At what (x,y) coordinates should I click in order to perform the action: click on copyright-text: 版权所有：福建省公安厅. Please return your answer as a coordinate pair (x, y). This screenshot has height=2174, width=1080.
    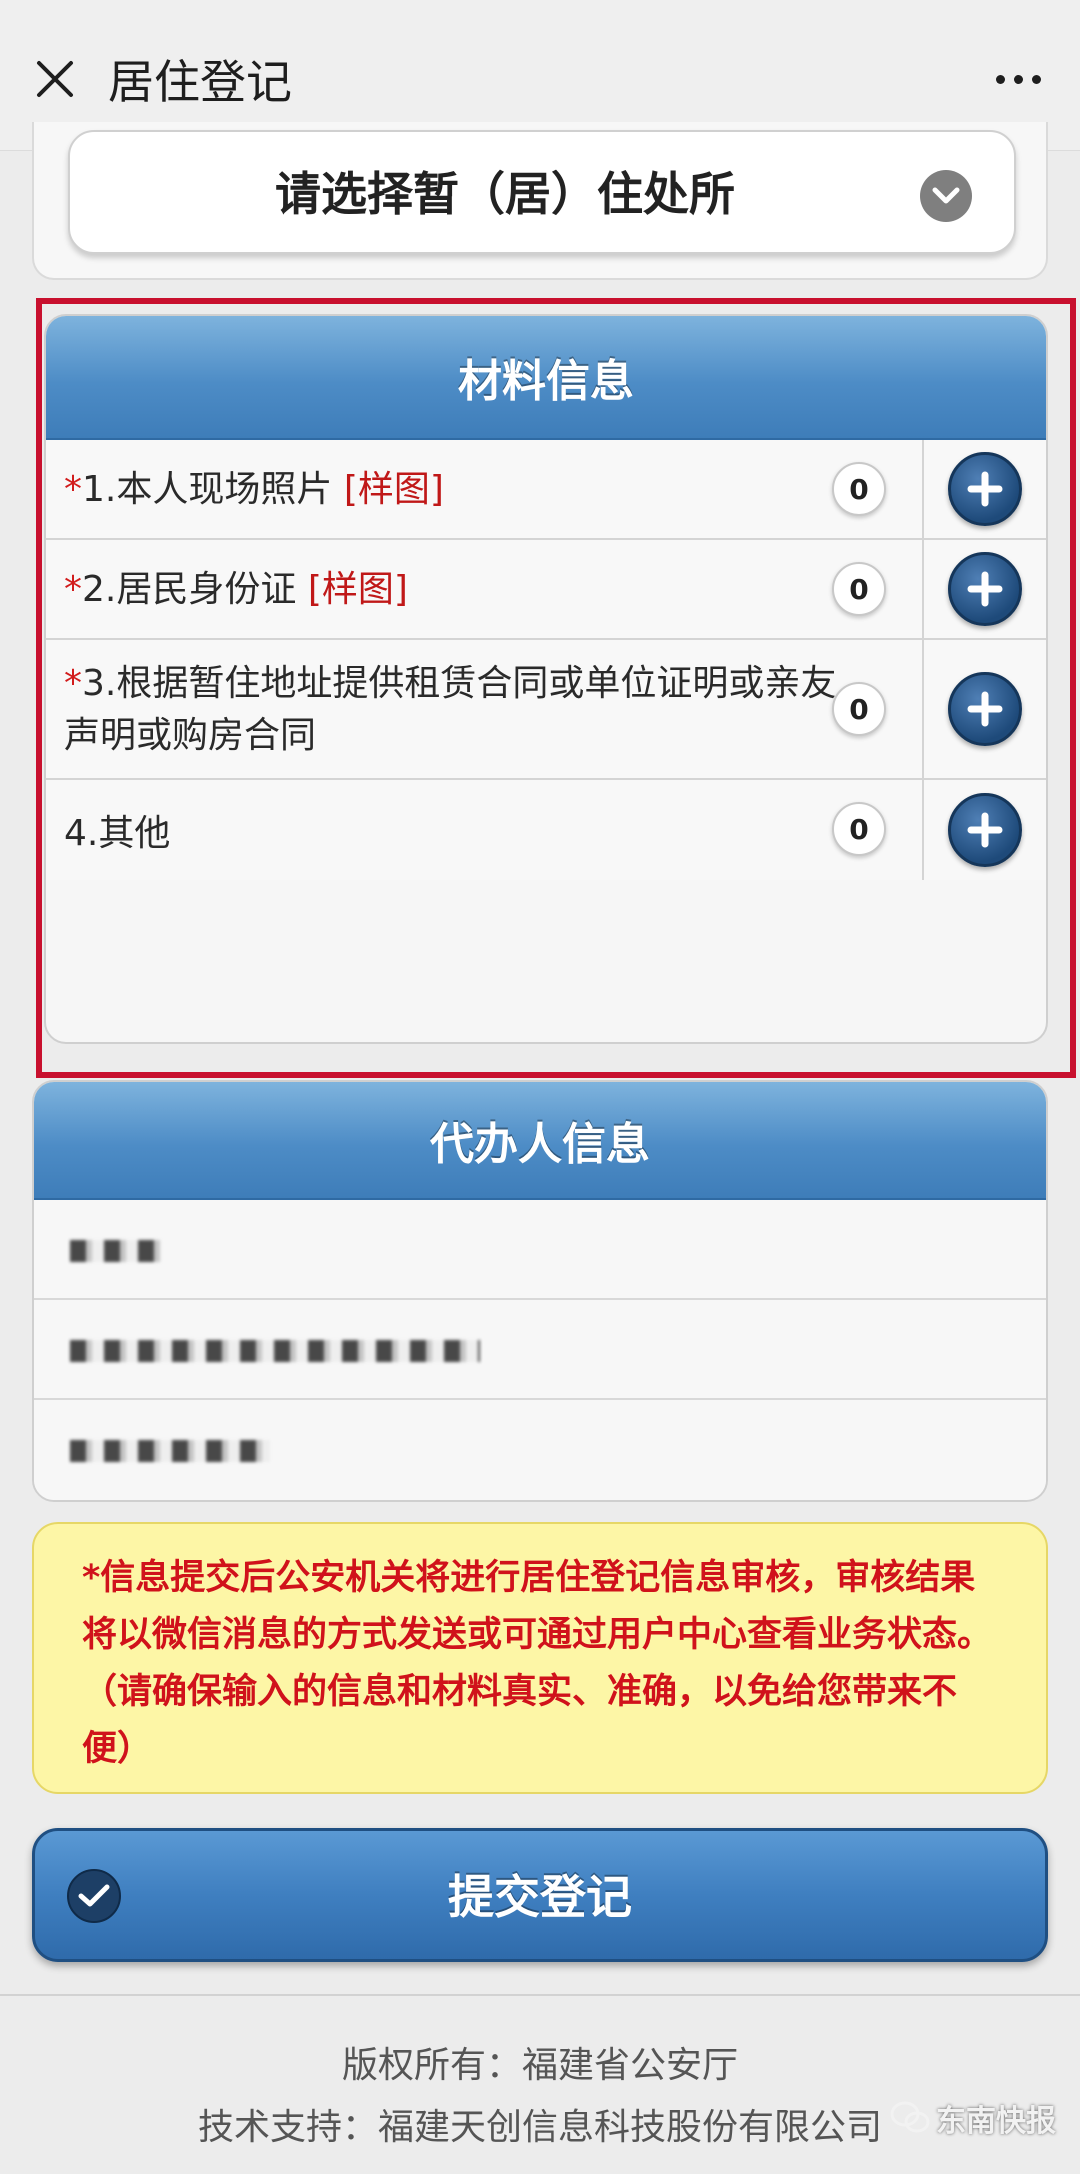
    Looking at the image, I should click on (539, 2065).